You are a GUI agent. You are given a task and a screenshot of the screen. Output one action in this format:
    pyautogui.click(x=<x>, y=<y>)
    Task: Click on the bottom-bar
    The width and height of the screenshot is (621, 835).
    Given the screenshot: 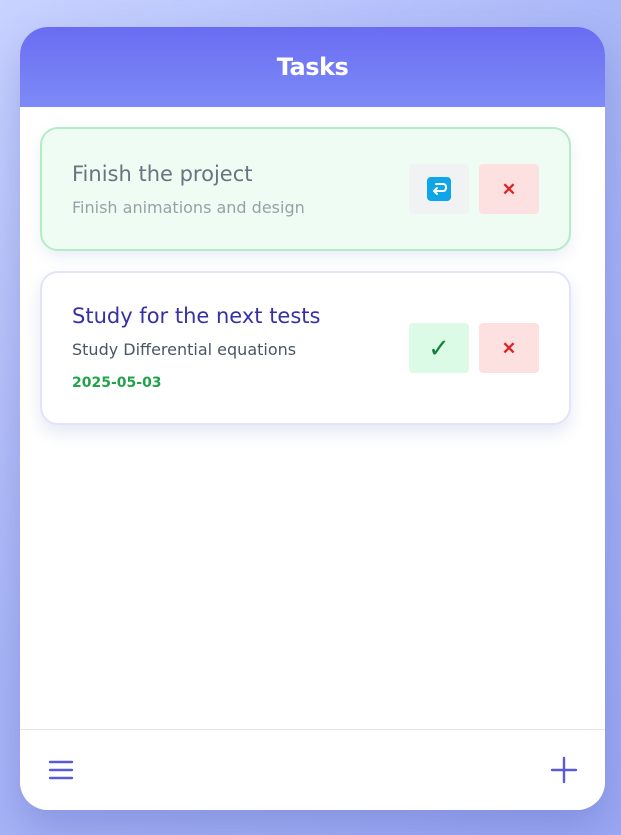 What is the action you would take?
    pyautogui.click(x=312, y=769)
    